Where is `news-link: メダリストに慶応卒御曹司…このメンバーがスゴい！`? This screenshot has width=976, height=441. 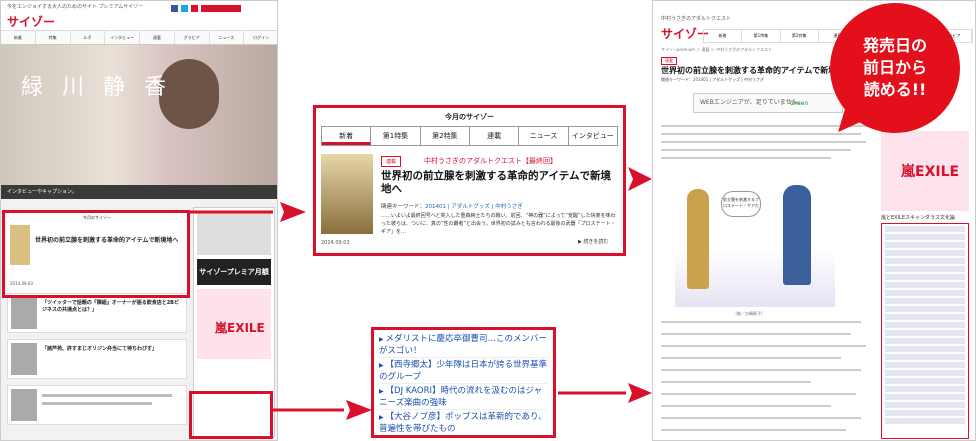
news-link: メダリストに慶応卒御曹司…このメンバーがスゴい！ is located at coordinates (463, 346).